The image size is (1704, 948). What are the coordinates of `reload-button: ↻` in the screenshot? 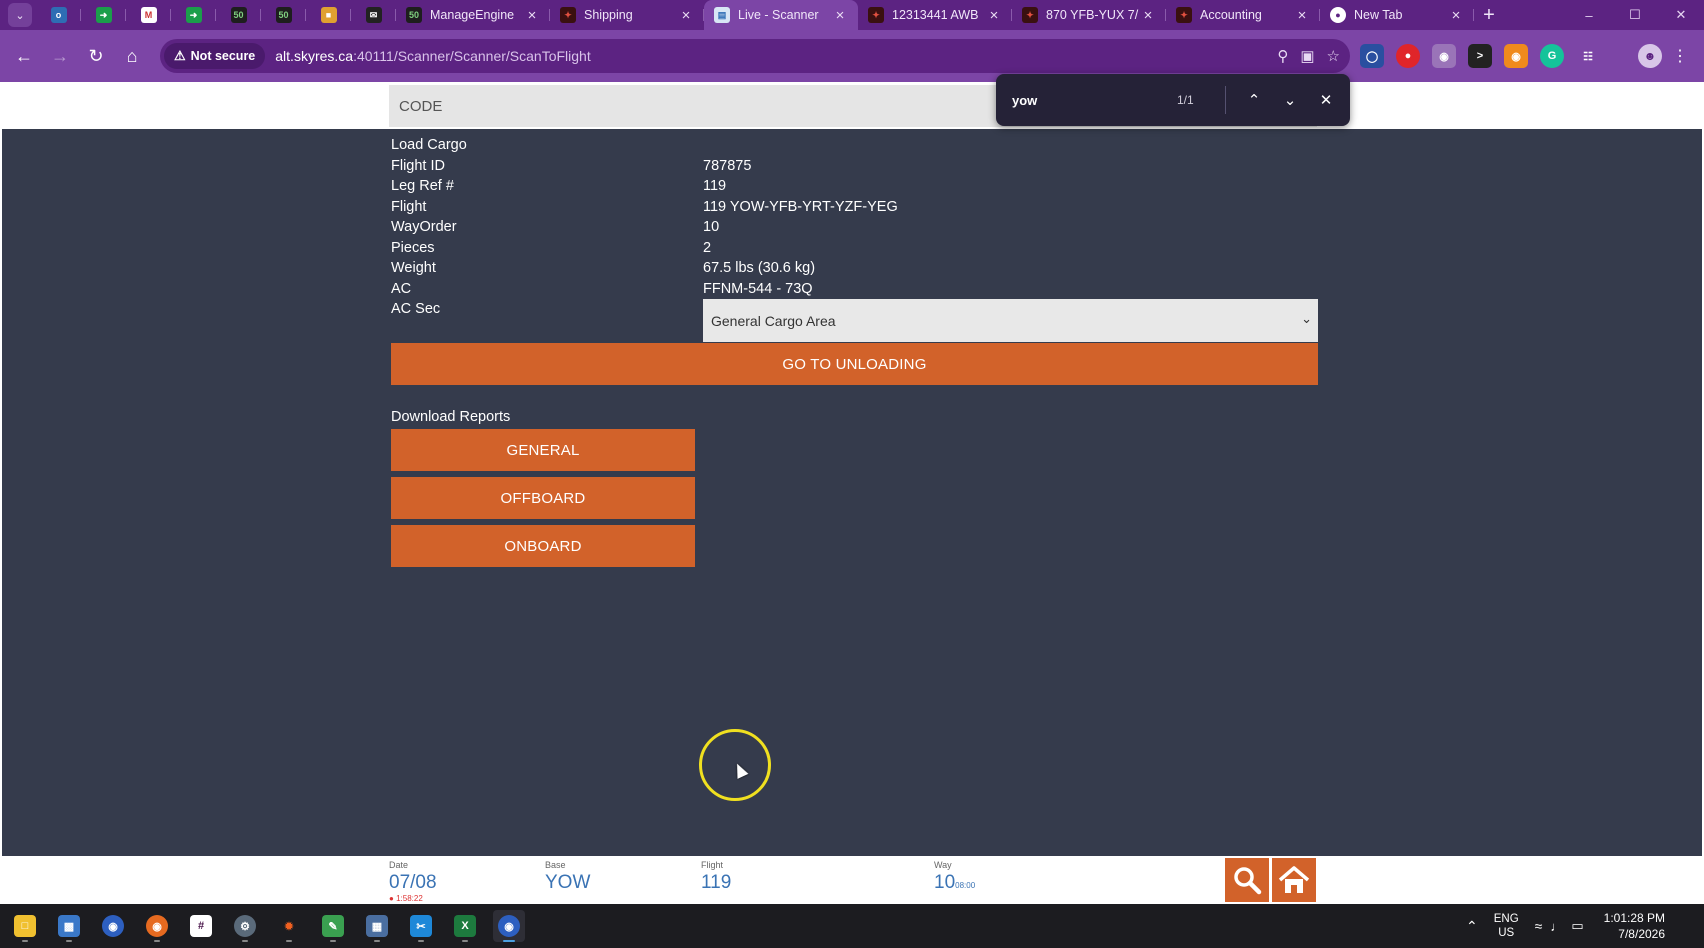 It's located at (96, 56).